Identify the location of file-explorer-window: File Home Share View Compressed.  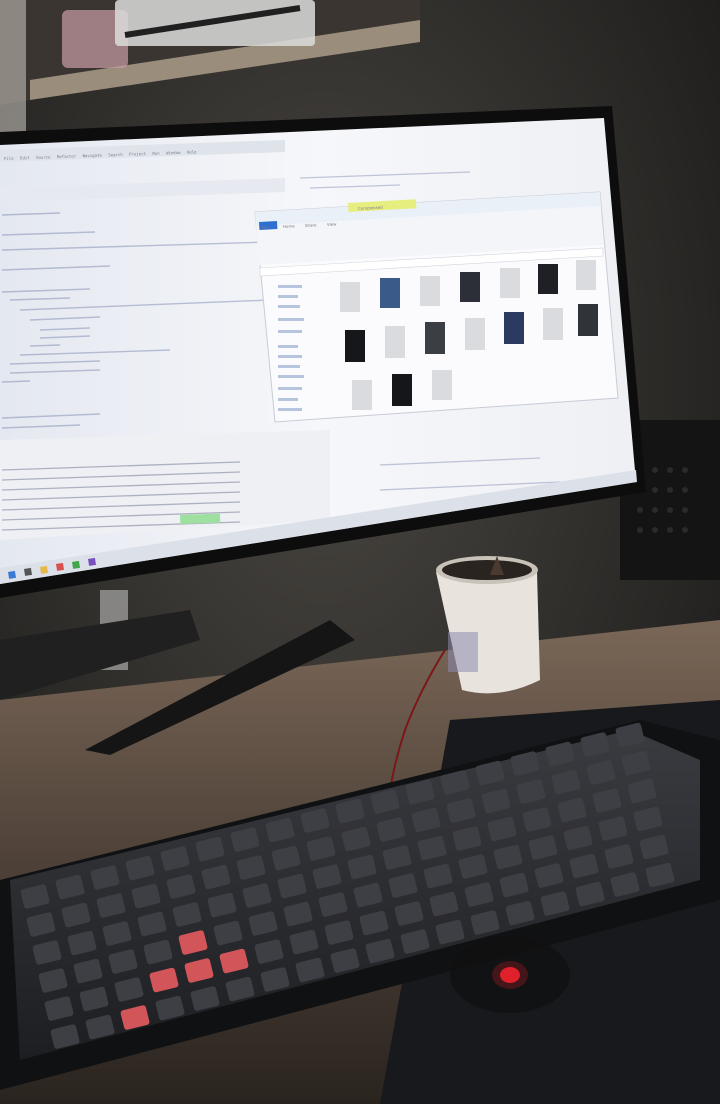
(436, 307).